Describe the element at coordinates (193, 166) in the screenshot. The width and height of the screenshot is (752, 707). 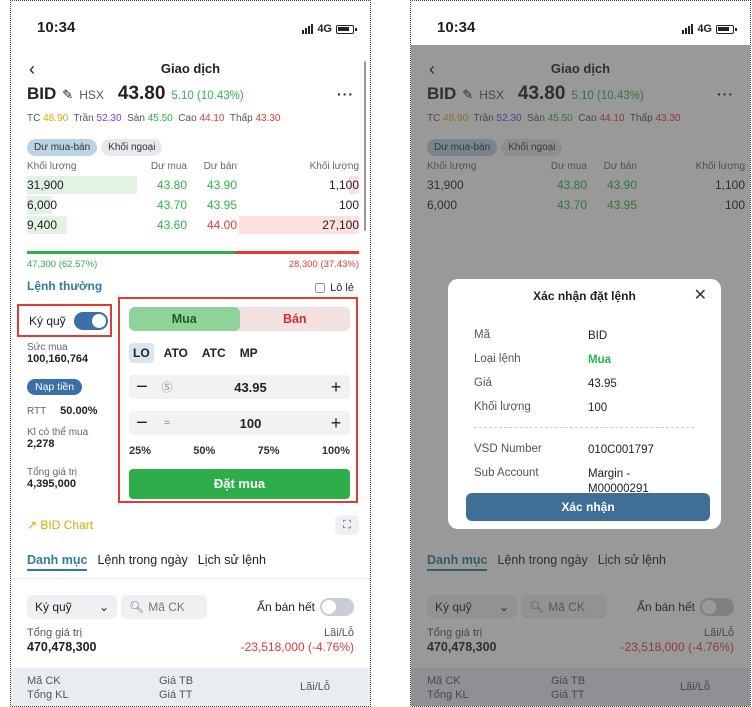
I see `order-book-header: Khối lượng Dư mua Dư bán Khối lượng` at that location.